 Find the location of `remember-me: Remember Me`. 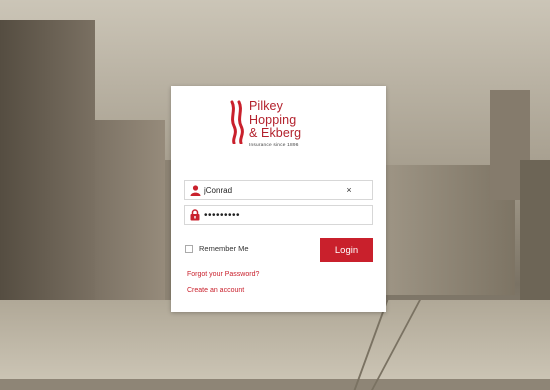

remember-me: Remember Me is located at coordinates (217, 248).